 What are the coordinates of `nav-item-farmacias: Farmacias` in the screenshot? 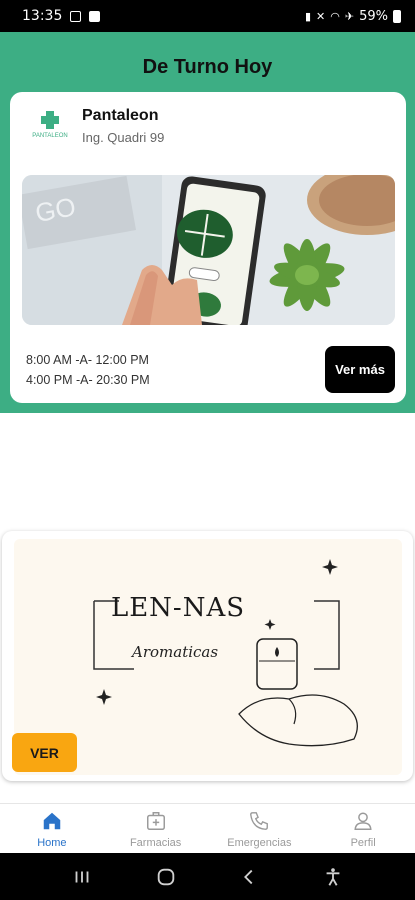 It's located at (156, 828).